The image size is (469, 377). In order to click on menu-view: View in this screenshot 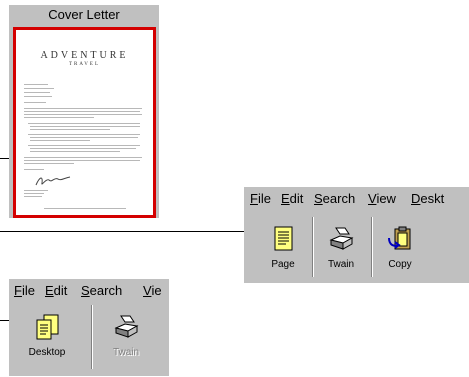, I will do `click(382, 198)`.